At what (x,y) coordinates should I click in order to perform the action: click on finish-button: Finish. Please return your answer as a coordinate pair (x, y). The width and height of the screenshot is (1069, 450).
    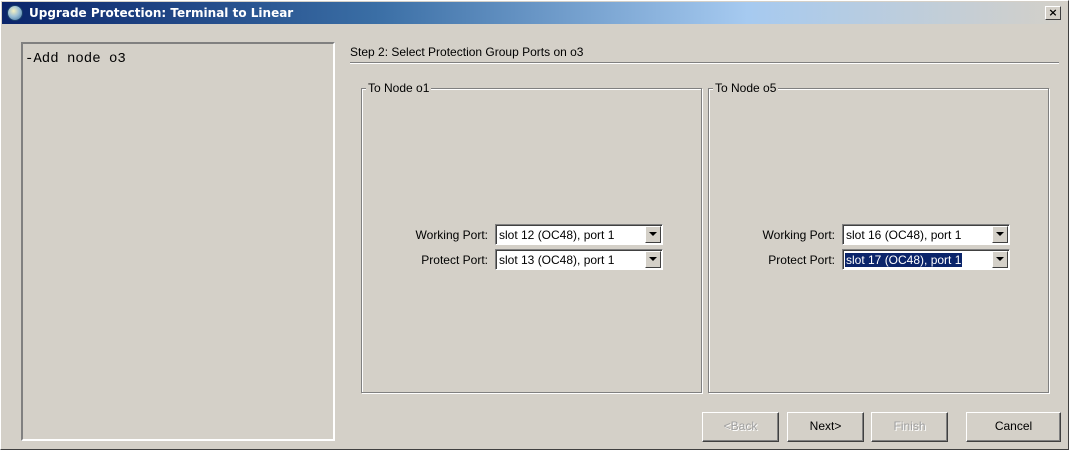
    Looking at the image, I should click on (909, 427).